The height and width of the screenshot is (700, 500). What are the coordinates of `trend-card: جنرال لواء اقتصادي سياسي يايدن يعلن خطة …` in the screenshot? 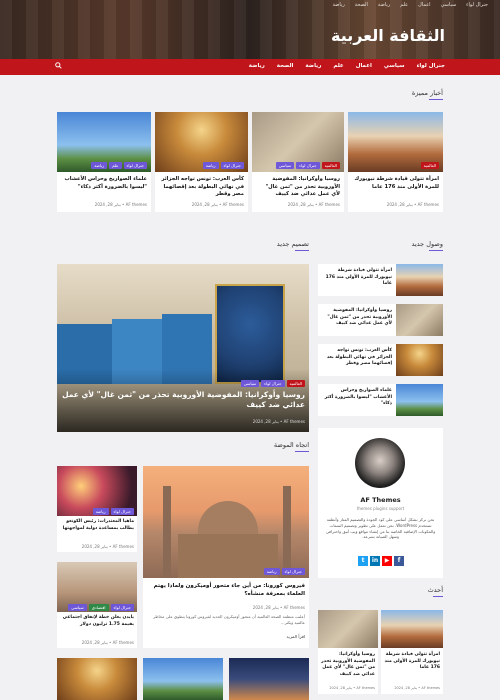 It's located at (97, 605).